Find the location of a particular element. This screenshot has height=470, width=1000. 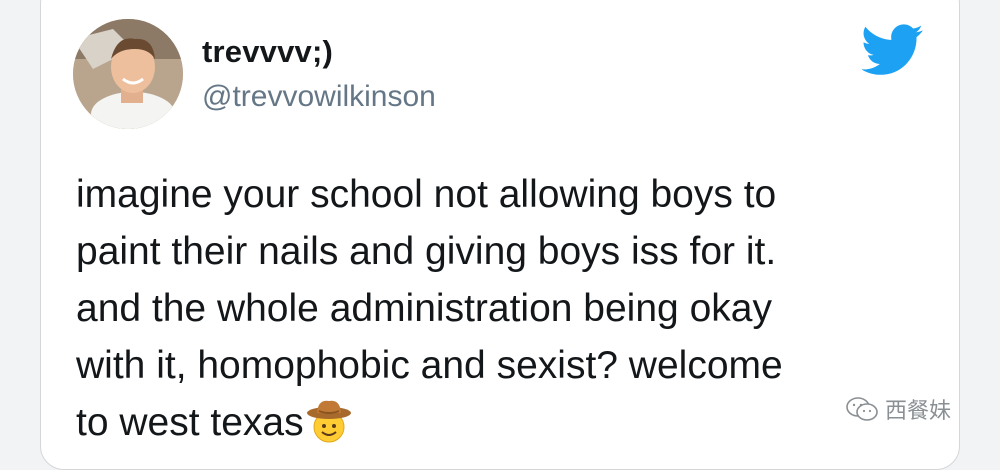

watermark-text: 西餐妹 is located at coordinates (918, 410).